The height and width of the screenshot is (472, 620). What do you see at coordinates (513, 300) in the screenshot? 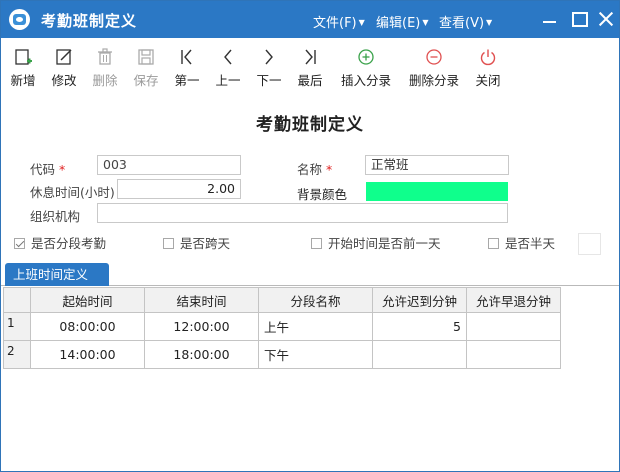
I see `col-header-early-minutes: 允许早退分钟` at bounding box center [513, 300].